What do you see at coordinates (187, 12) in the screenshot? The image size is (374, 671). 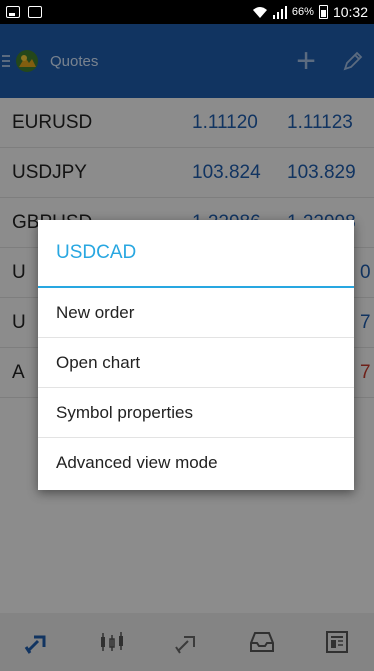 I see `status-bar: 66% 10:32` at bounding box center [187, 12].